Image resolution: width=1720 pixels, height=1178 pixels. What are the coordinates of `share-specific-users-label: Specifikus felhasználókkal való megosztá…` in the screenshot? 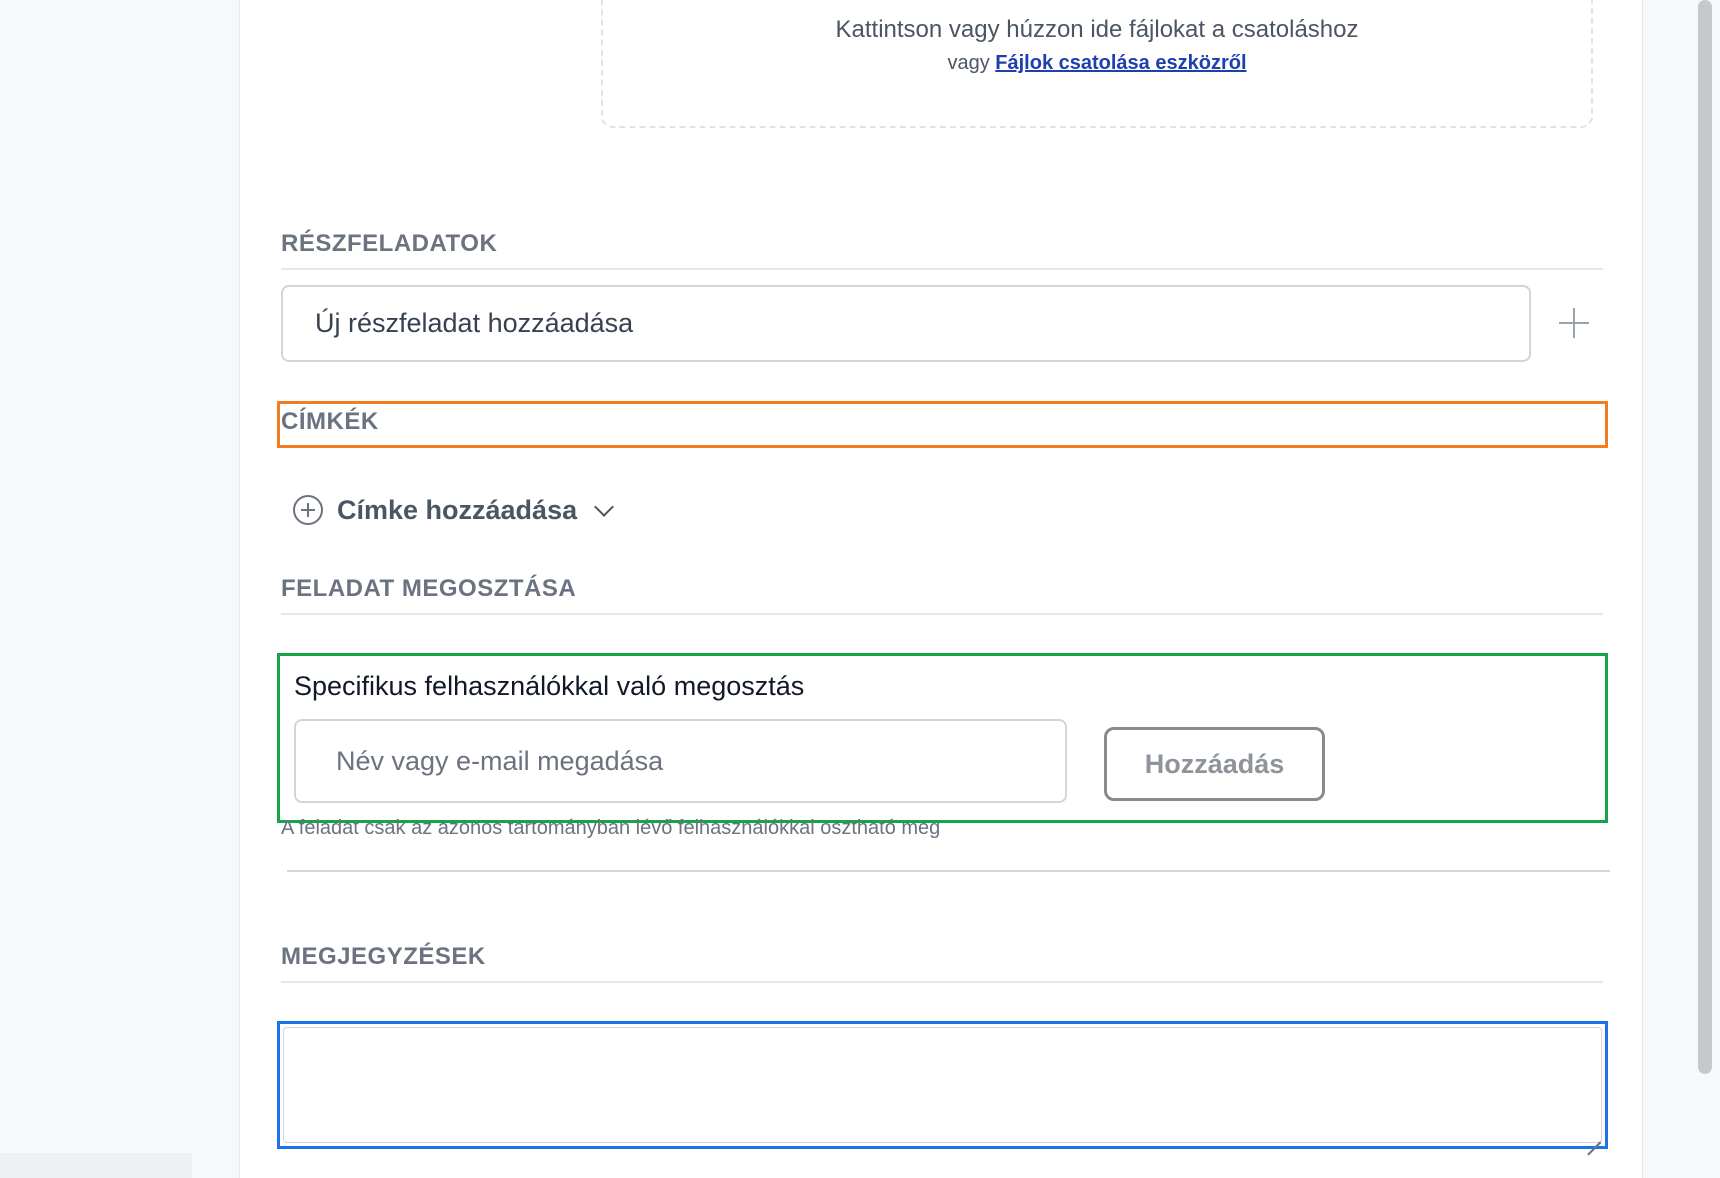 It's located at (549, 686).